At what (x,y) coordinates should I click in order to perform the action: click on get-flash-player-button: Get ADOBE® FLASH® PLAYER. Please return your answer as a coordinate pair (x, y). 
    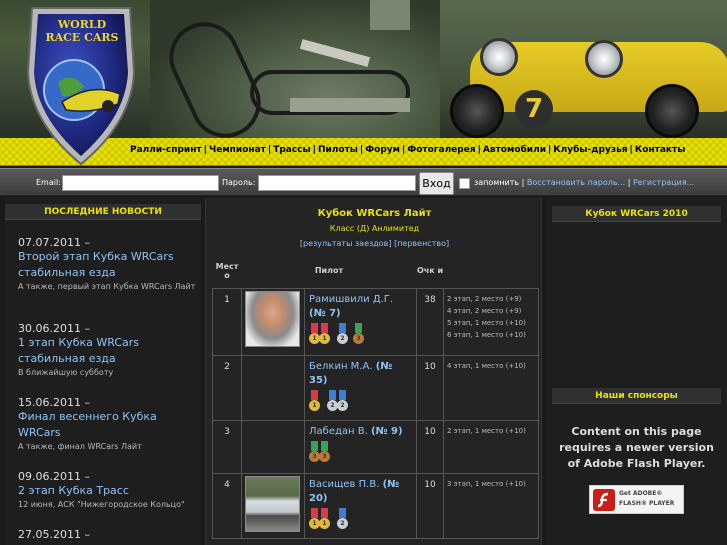
    Looking at the image, I should click on (636, 499).